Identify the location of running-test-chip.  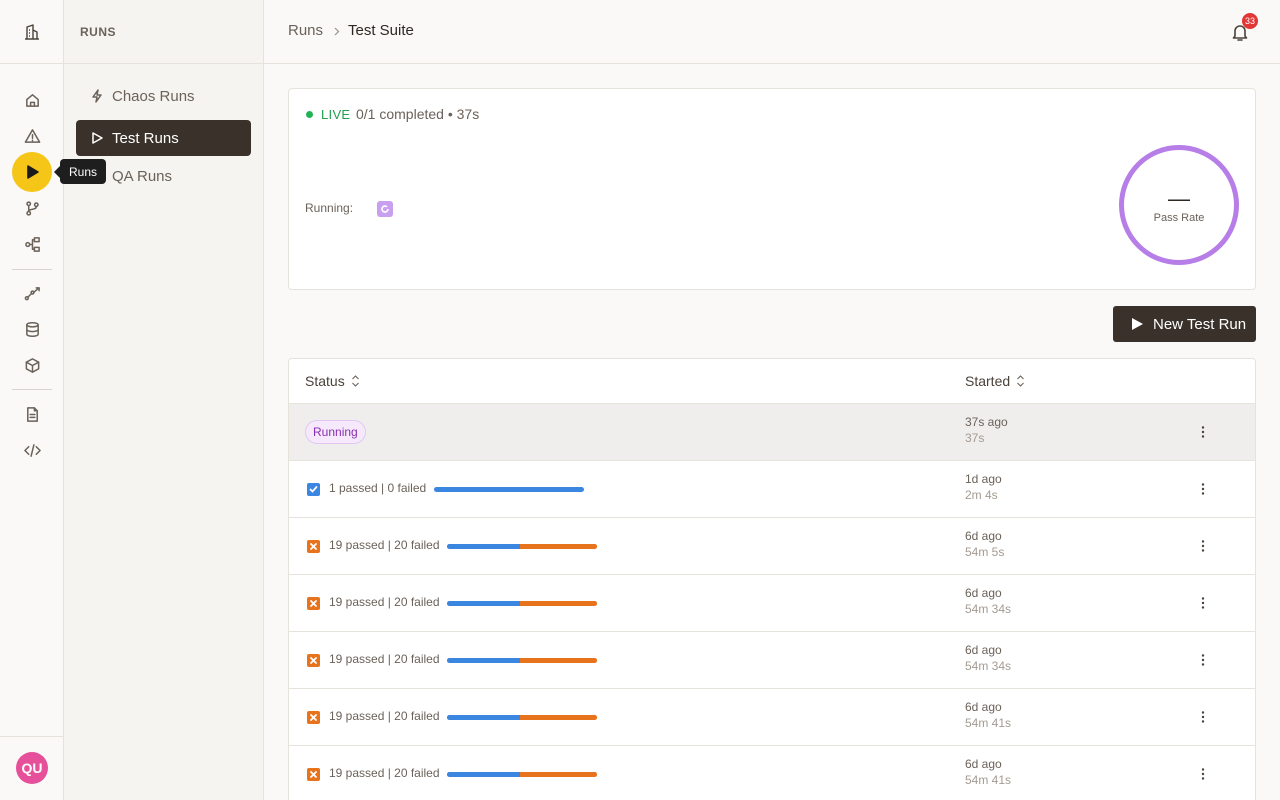
(385, 209).